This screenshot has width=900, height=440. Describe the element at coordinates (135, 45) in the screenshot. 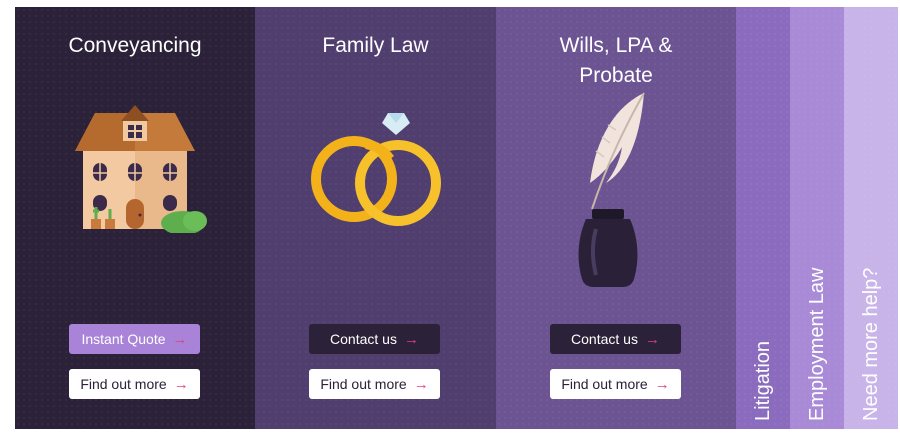

I see `panel-title: Conveyancing` at that location.